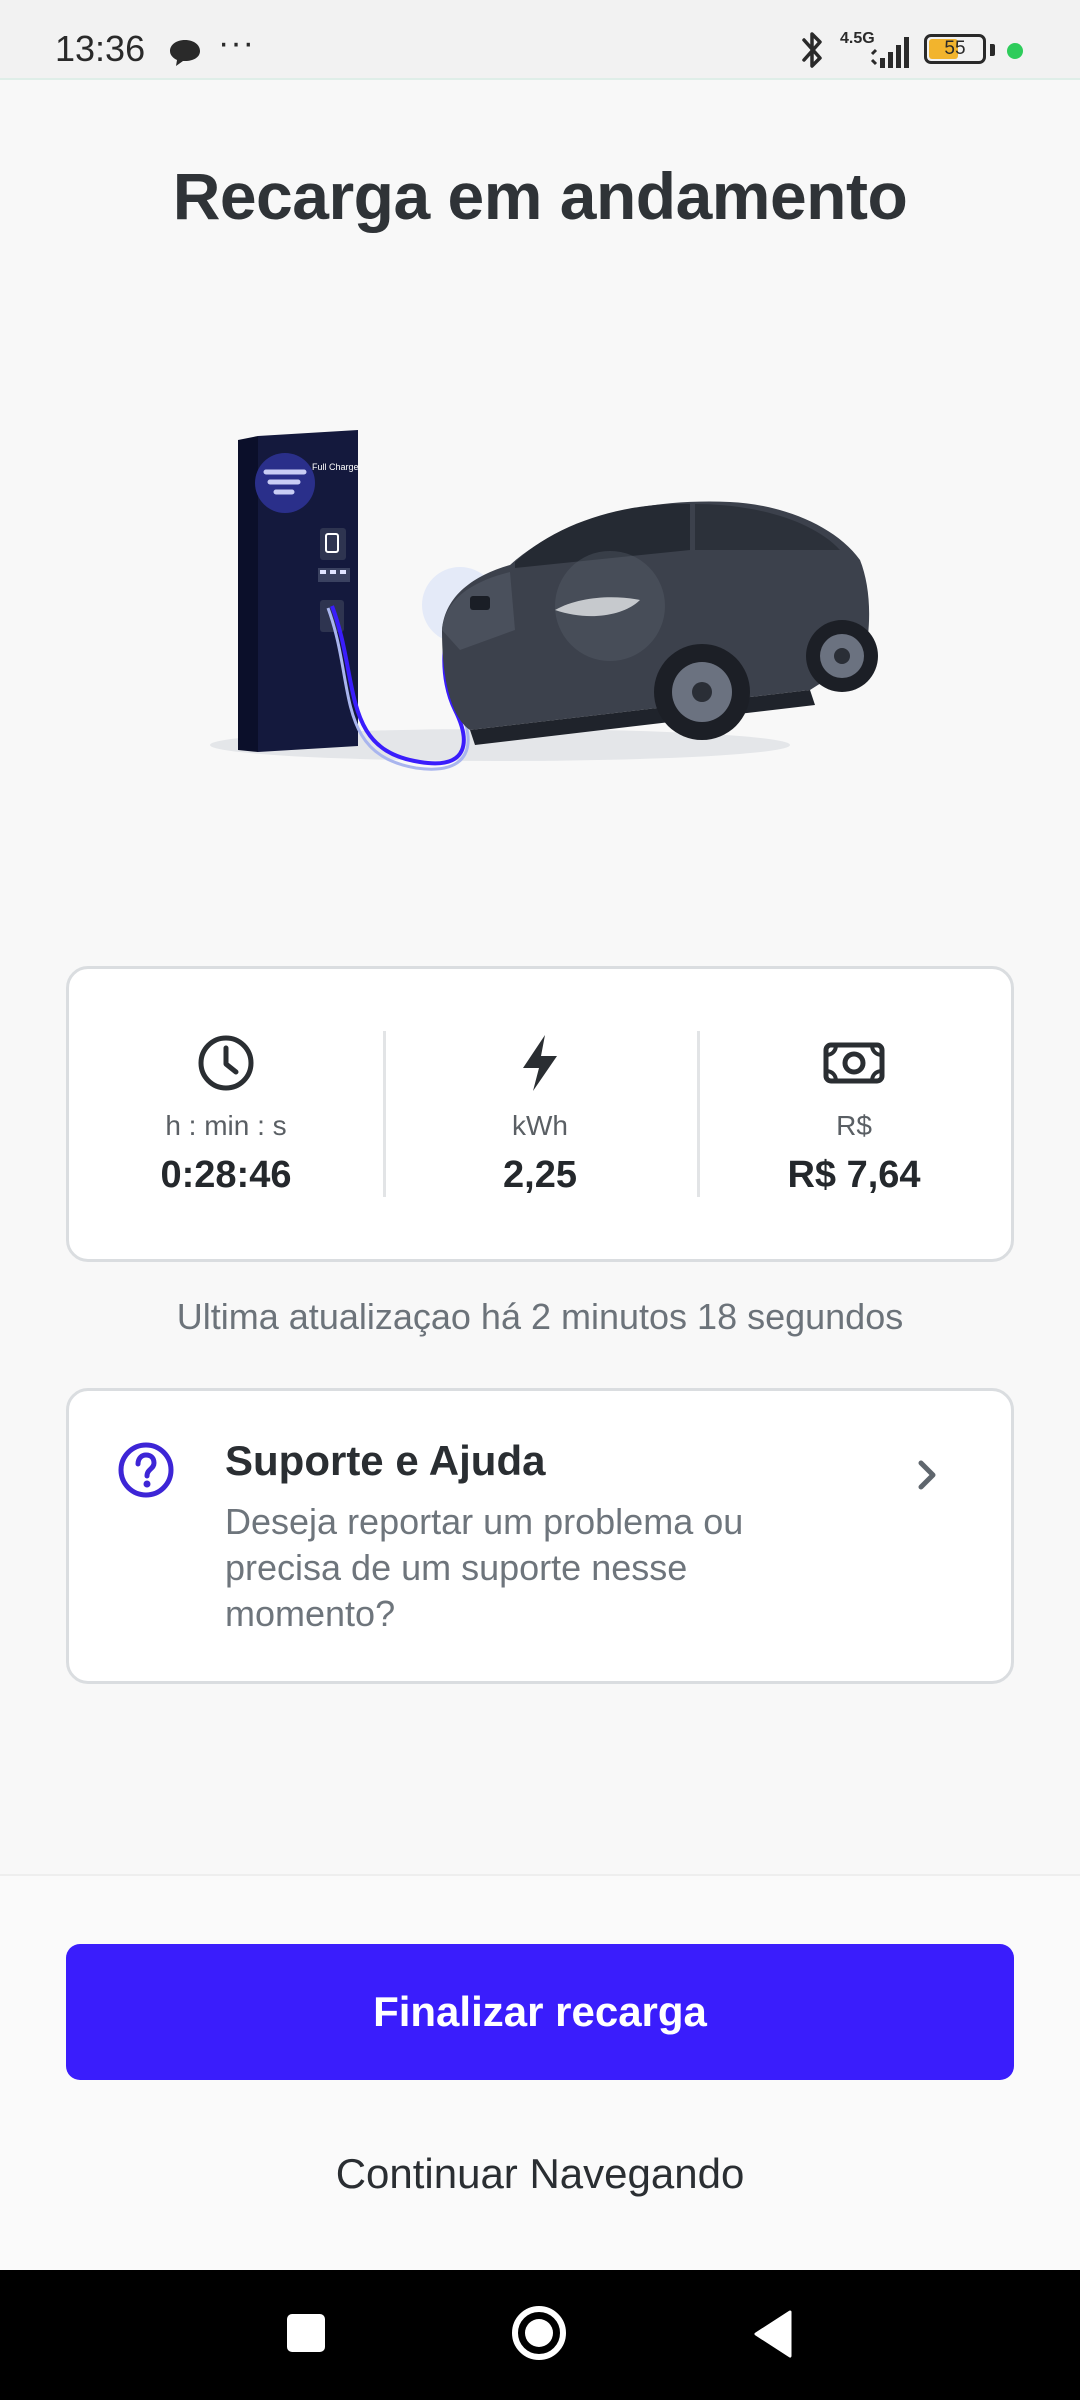  Describe the element at coordinates (226, 1125) in the screenshot. I see `stat-duration-label: h : min : s` at that location.